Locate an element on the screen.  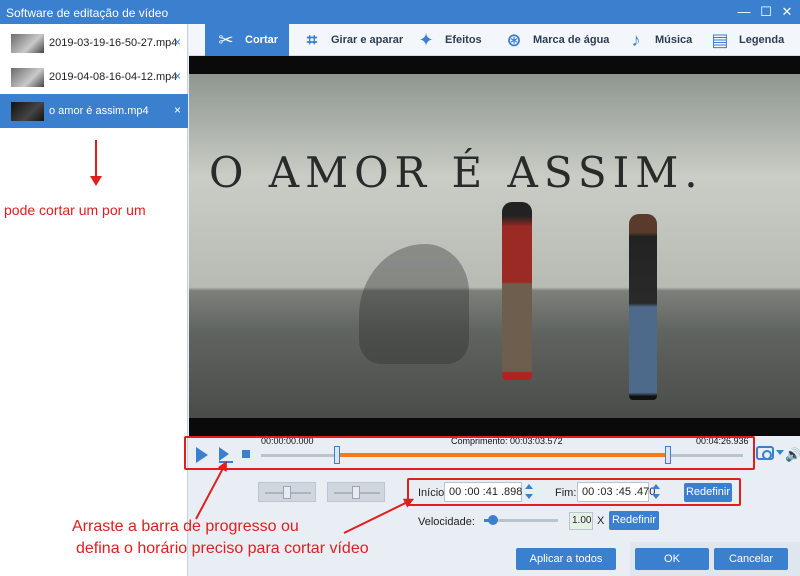
close-icon: ✕ is located at coordinates (787, 12).